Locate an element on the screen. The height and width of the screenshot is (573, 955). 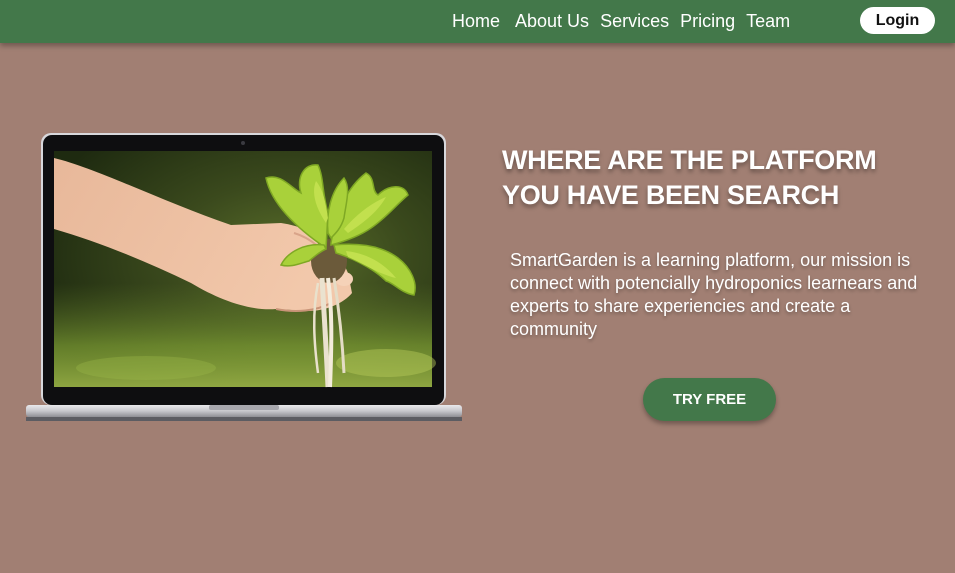
nav-link-pricing: Pricing is located at coordinates (707, 21).